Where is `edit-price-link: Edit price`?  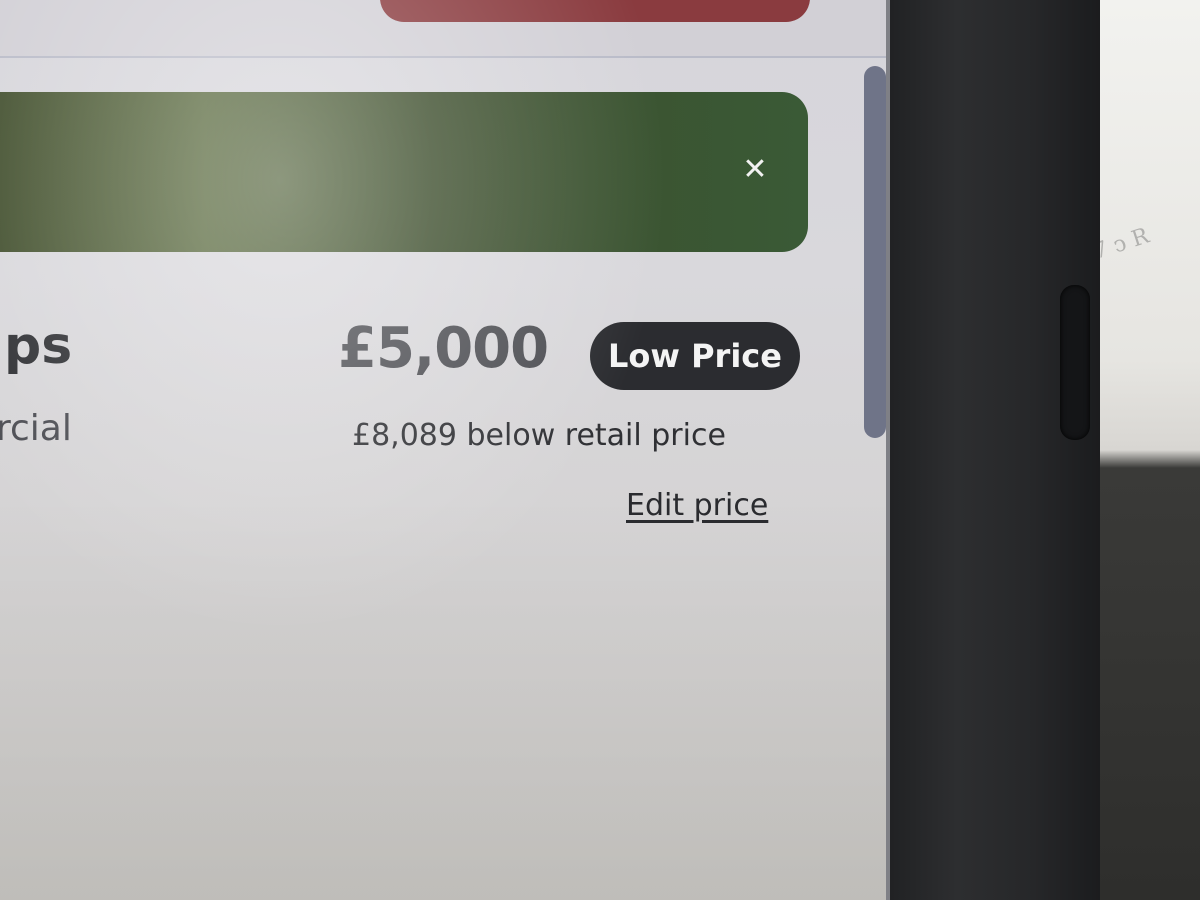
edit-price-link: Edit price is located at coordinates (697, 505).